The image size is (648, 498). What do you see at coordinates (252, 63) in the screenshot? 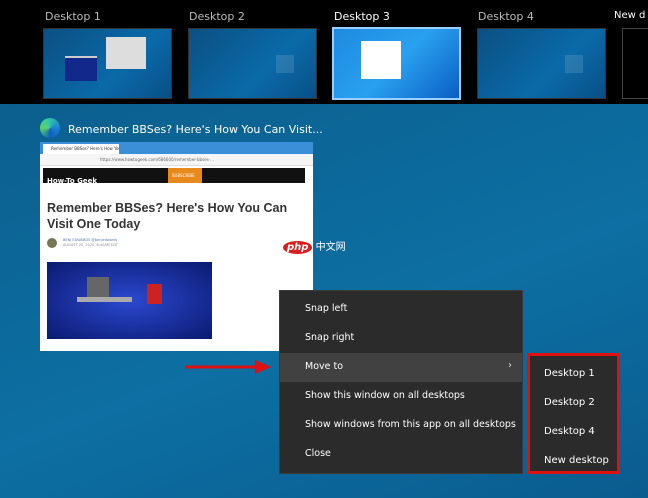
I see `desktop-2-thumbnail` at bounding box center [252, 63].